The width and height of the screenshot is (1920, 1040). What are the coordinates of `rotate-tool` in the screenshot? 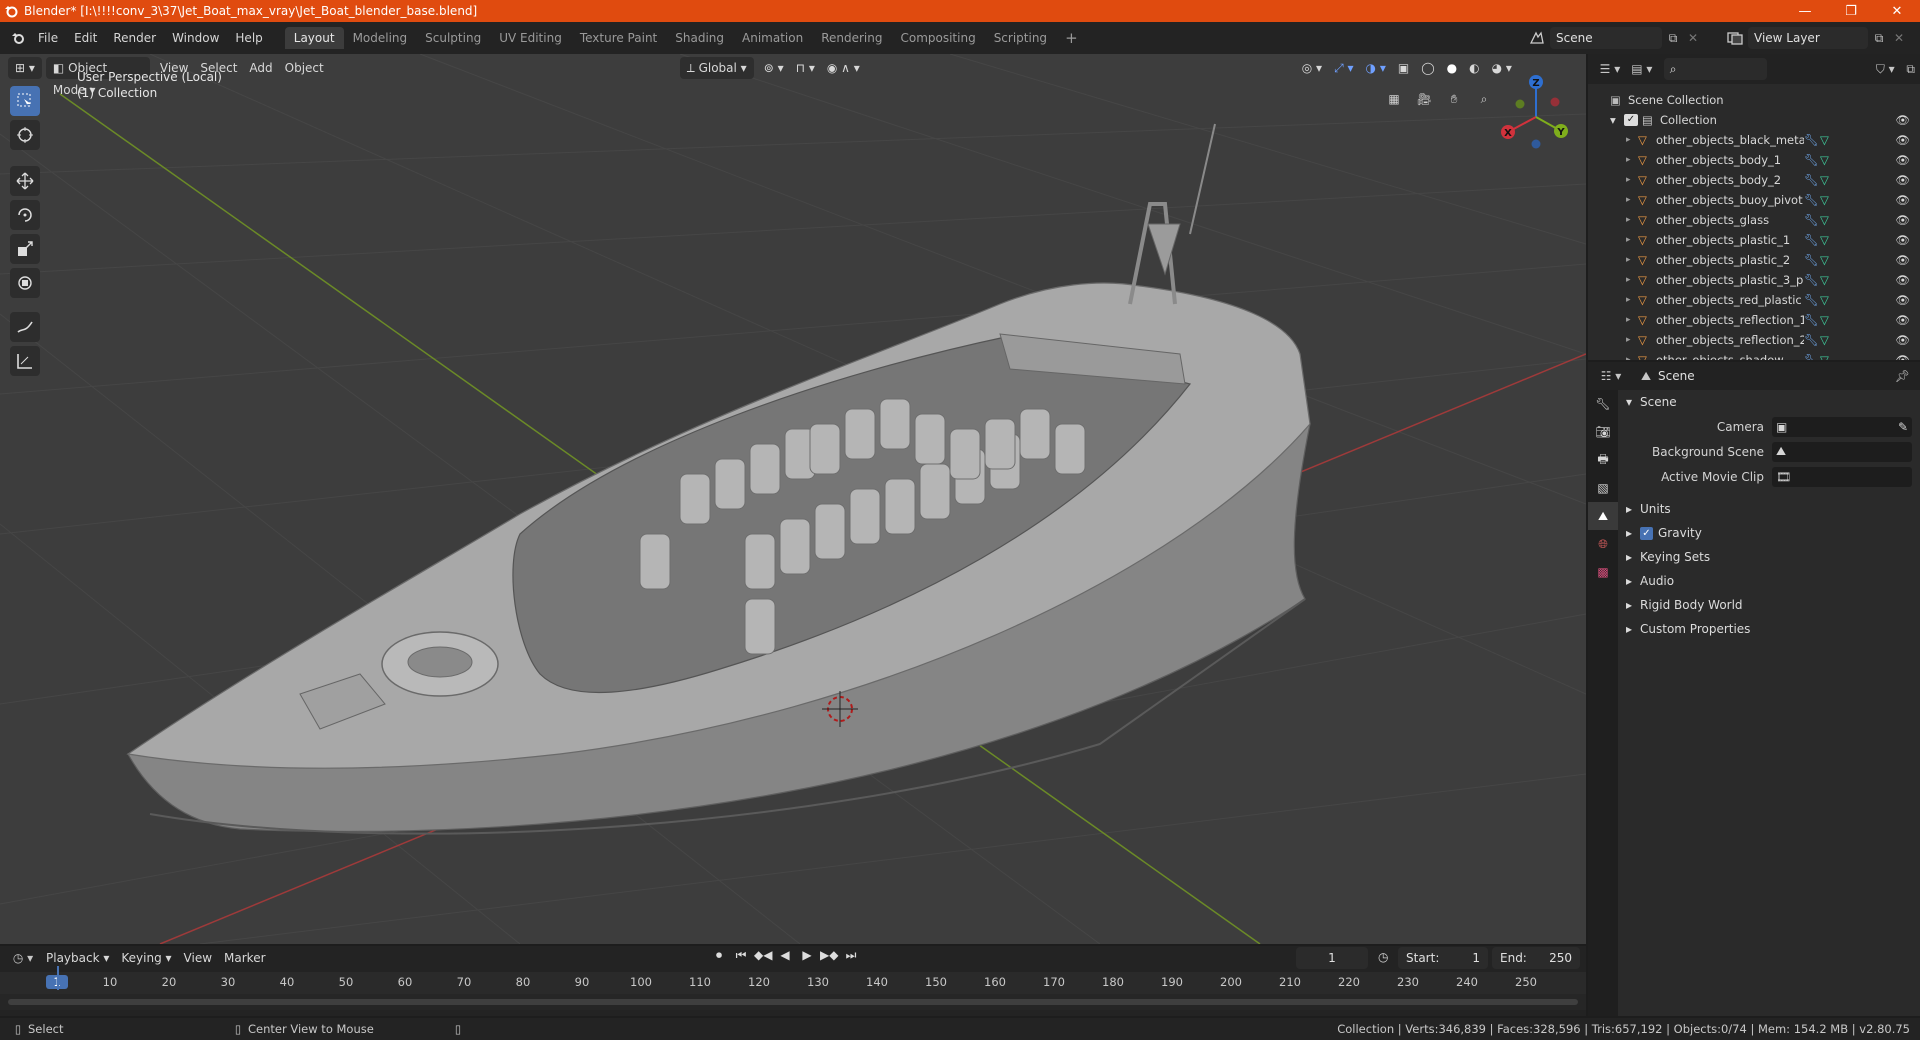 It's located at (25, 215).